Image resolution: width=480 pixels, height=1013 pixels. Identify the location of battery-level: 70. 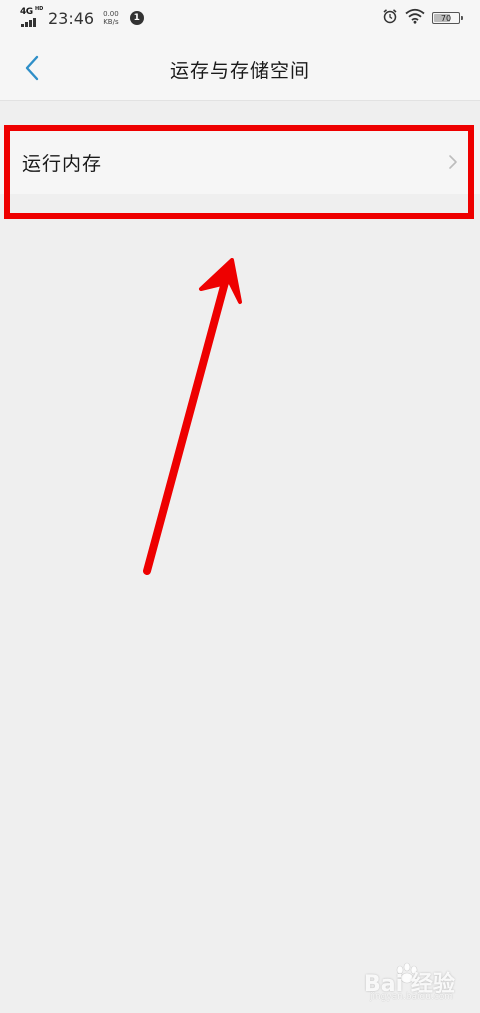
(446, 18).